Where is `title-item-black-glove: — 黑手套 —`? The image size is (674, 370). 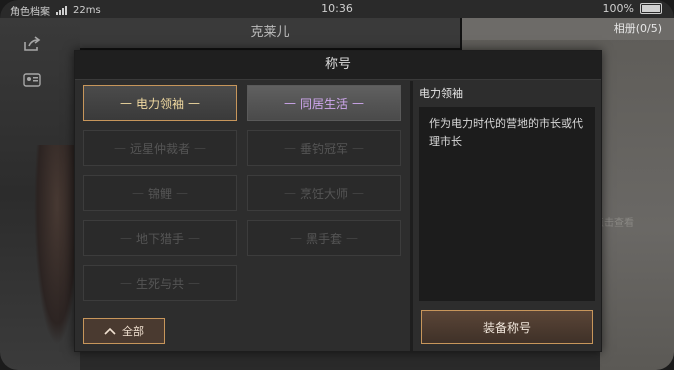
title-item-black-glove: — 黑手套 — is located at coordinates (324, 238).